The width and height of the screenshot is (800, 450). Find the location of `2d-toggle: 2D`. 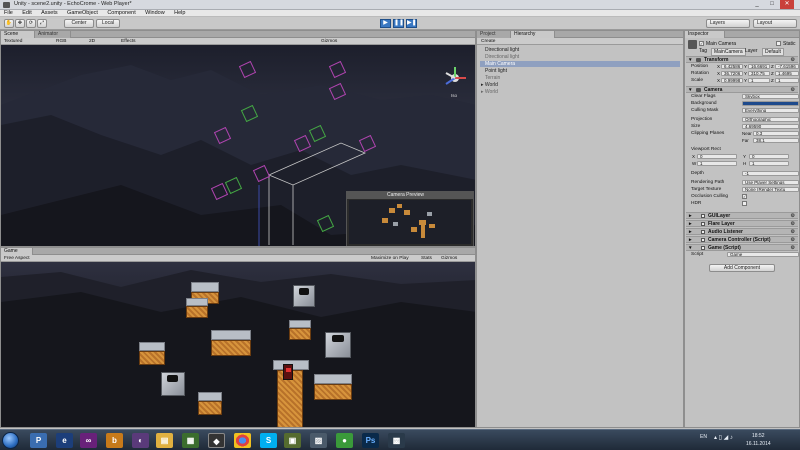

2d-toggle: 2D is located at coordinates (92, 41).